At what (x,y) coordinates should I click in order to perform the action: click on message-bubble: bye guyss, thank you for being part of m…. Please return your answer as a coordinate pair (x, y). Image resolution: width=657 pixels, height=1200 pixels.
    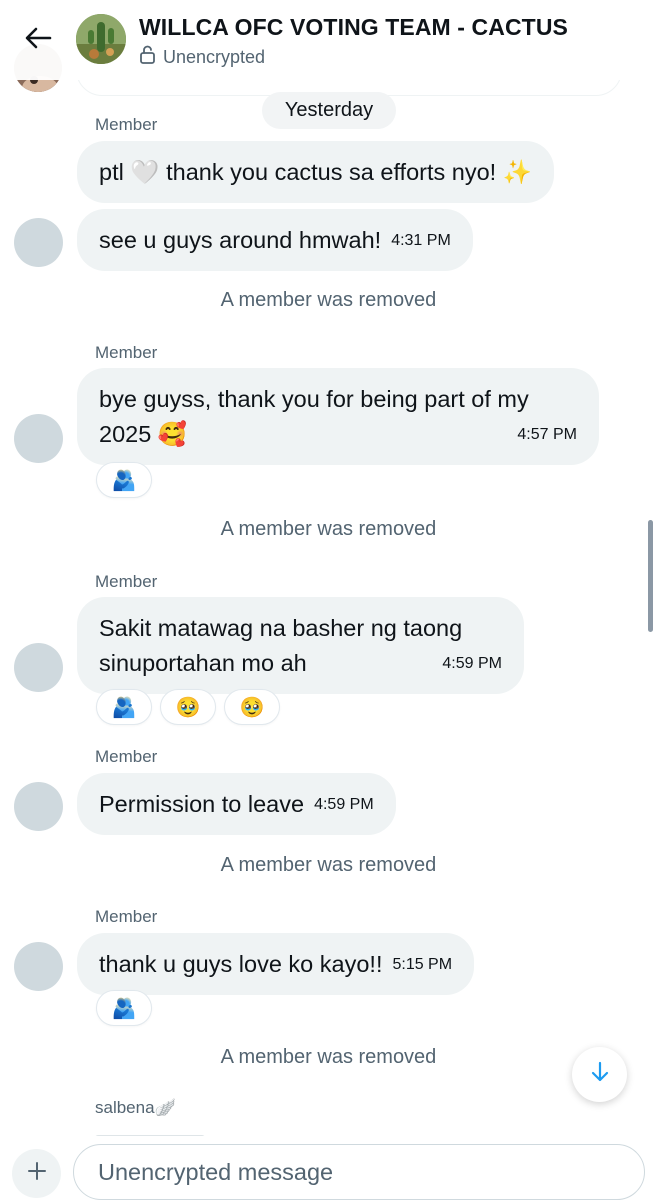
    Looking at the image, I should click on (338, 416).